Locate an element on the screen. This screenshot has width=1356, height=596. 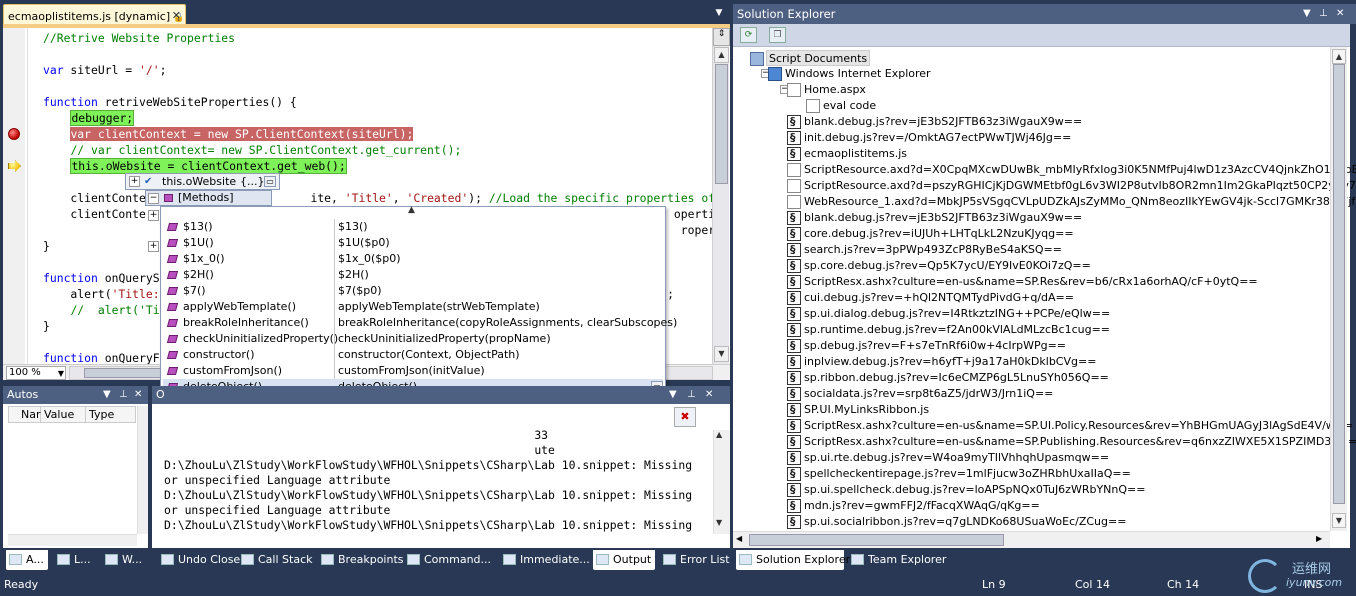
datatip-method-row: $1x_0() $1x_0($p0) is located at coordinates (413, 259).